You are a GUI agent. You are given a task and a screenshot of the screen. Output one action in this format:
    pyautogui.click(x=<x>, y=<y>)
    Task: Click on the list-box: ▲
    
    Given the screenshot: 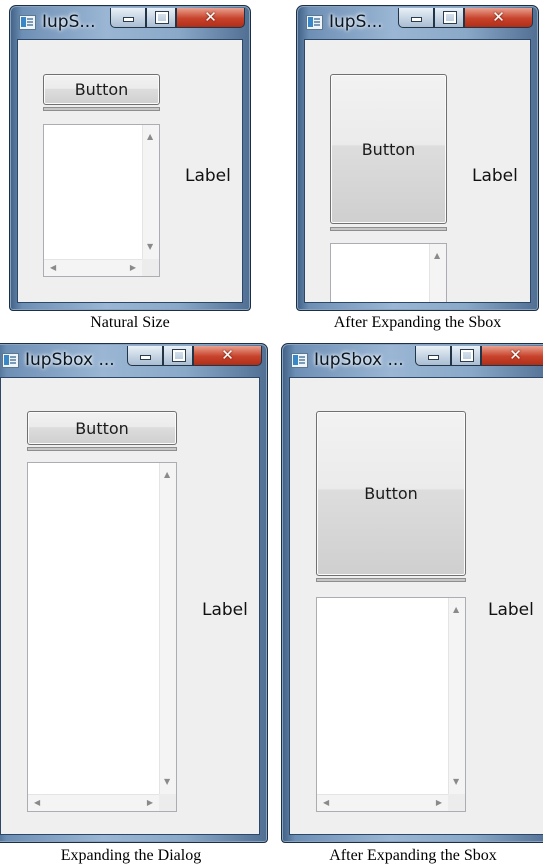 What is the action you would take?
    pyautogui.click(x=388, y=272)
    